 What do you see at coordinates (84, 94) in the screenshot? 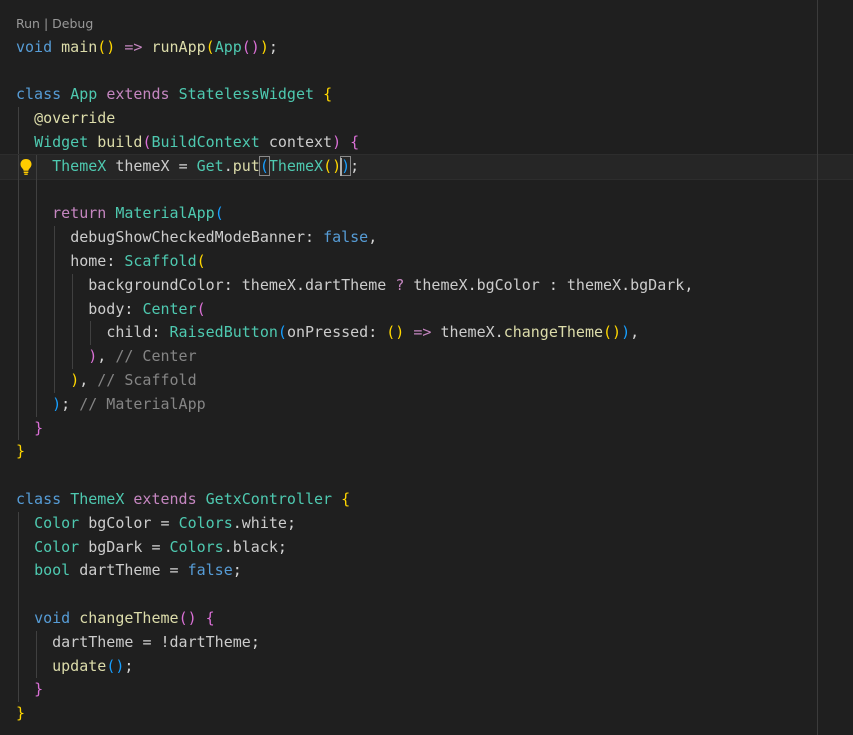
I see `code-token: App` at bounding box center [84, 94].